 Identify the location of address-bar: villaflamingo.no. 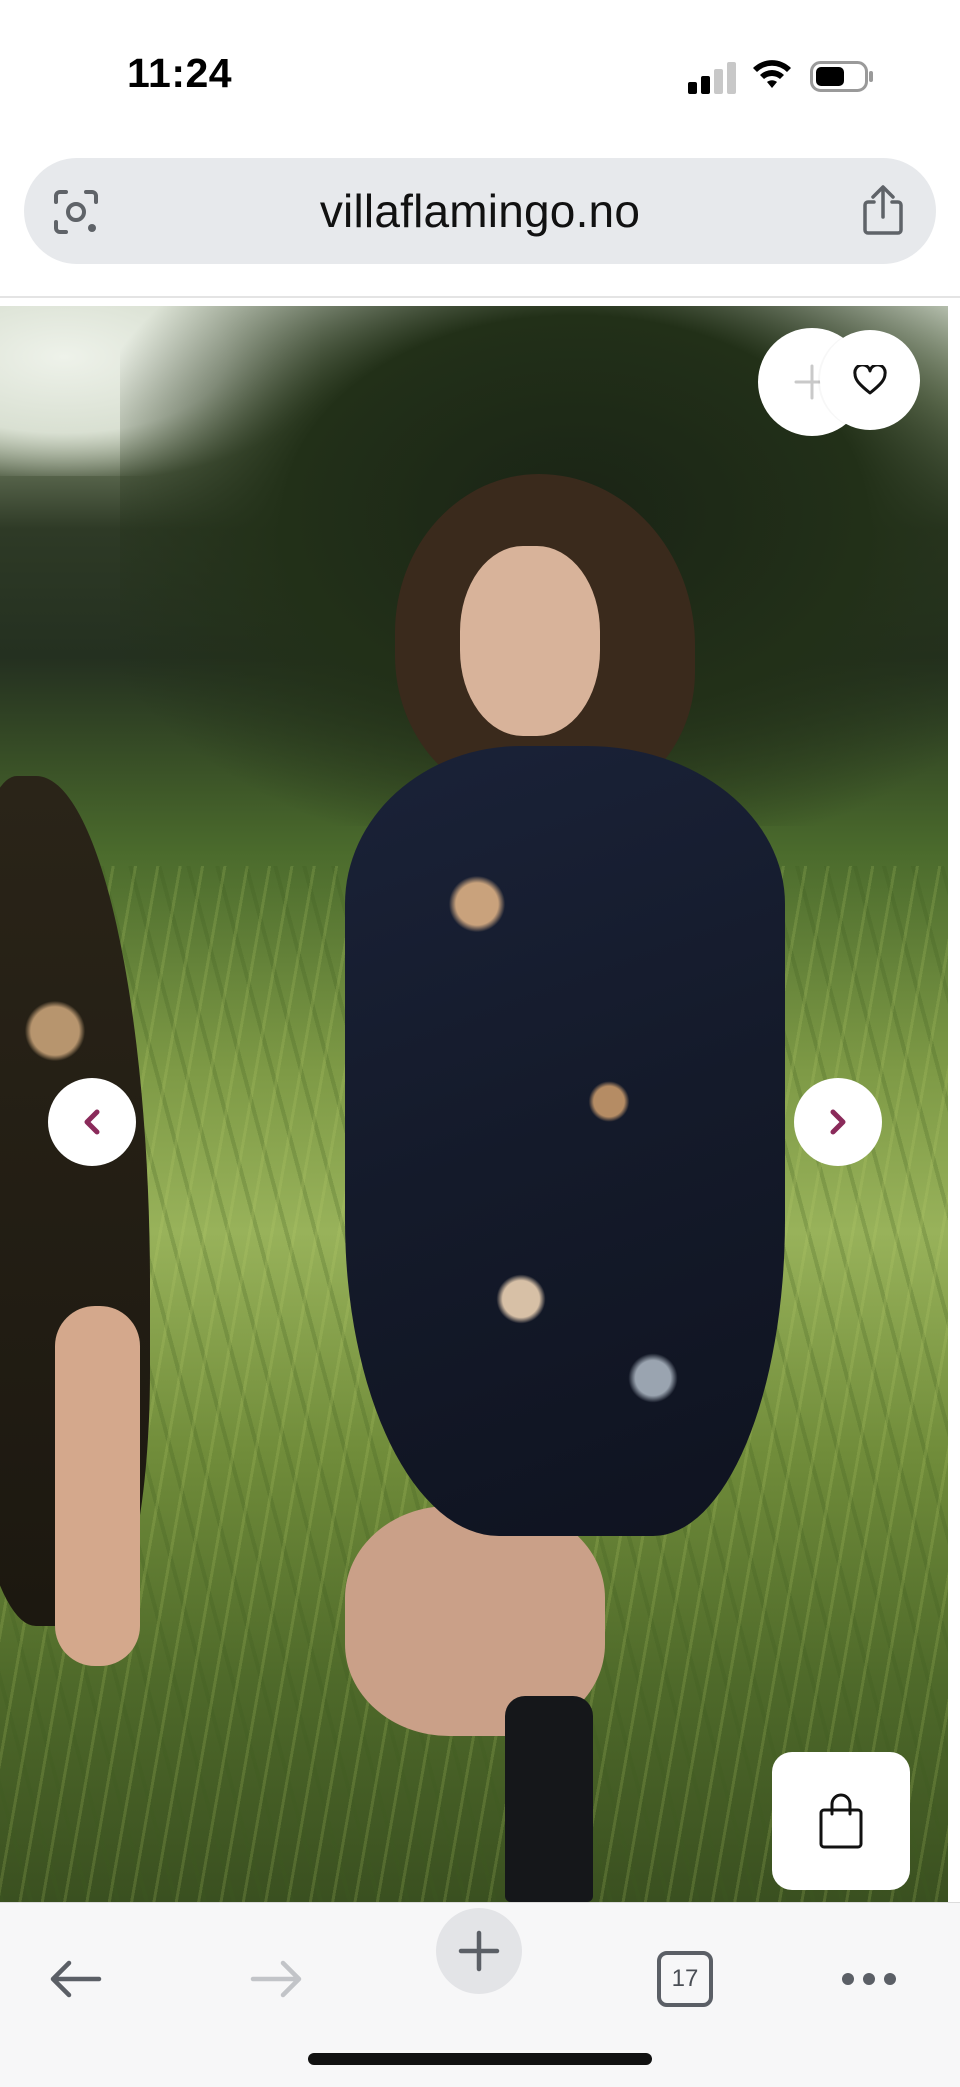
(480, 211).